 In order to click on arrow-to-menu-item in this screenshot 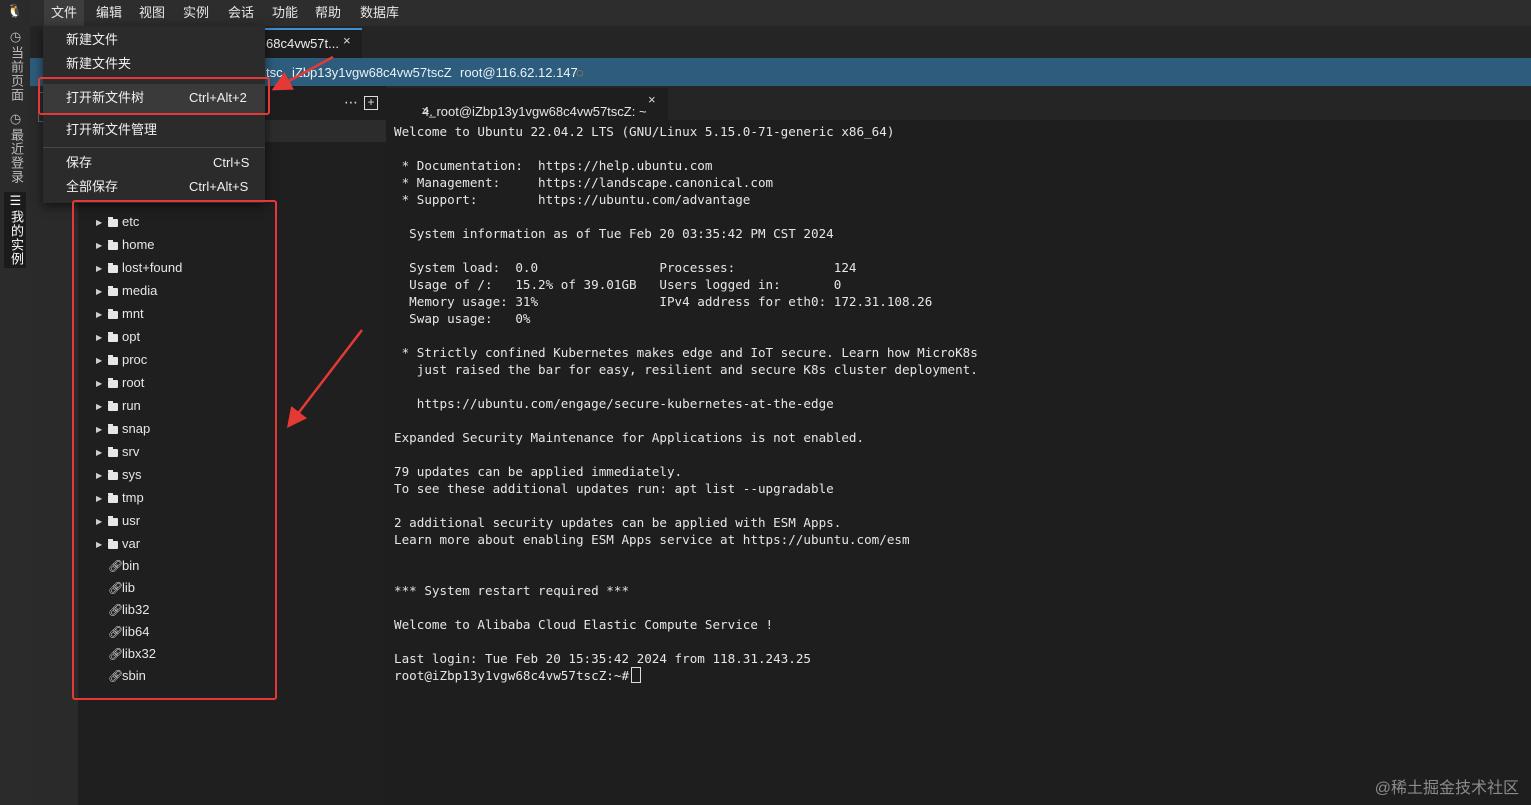, I will do `click(302, 73)`.